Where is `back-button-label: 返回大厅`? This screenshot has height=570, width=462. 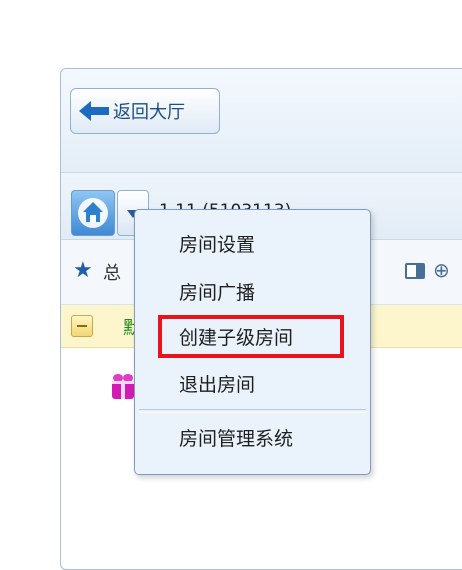 back-button-label: 返回大厅 is located at coordinates (149, 112).